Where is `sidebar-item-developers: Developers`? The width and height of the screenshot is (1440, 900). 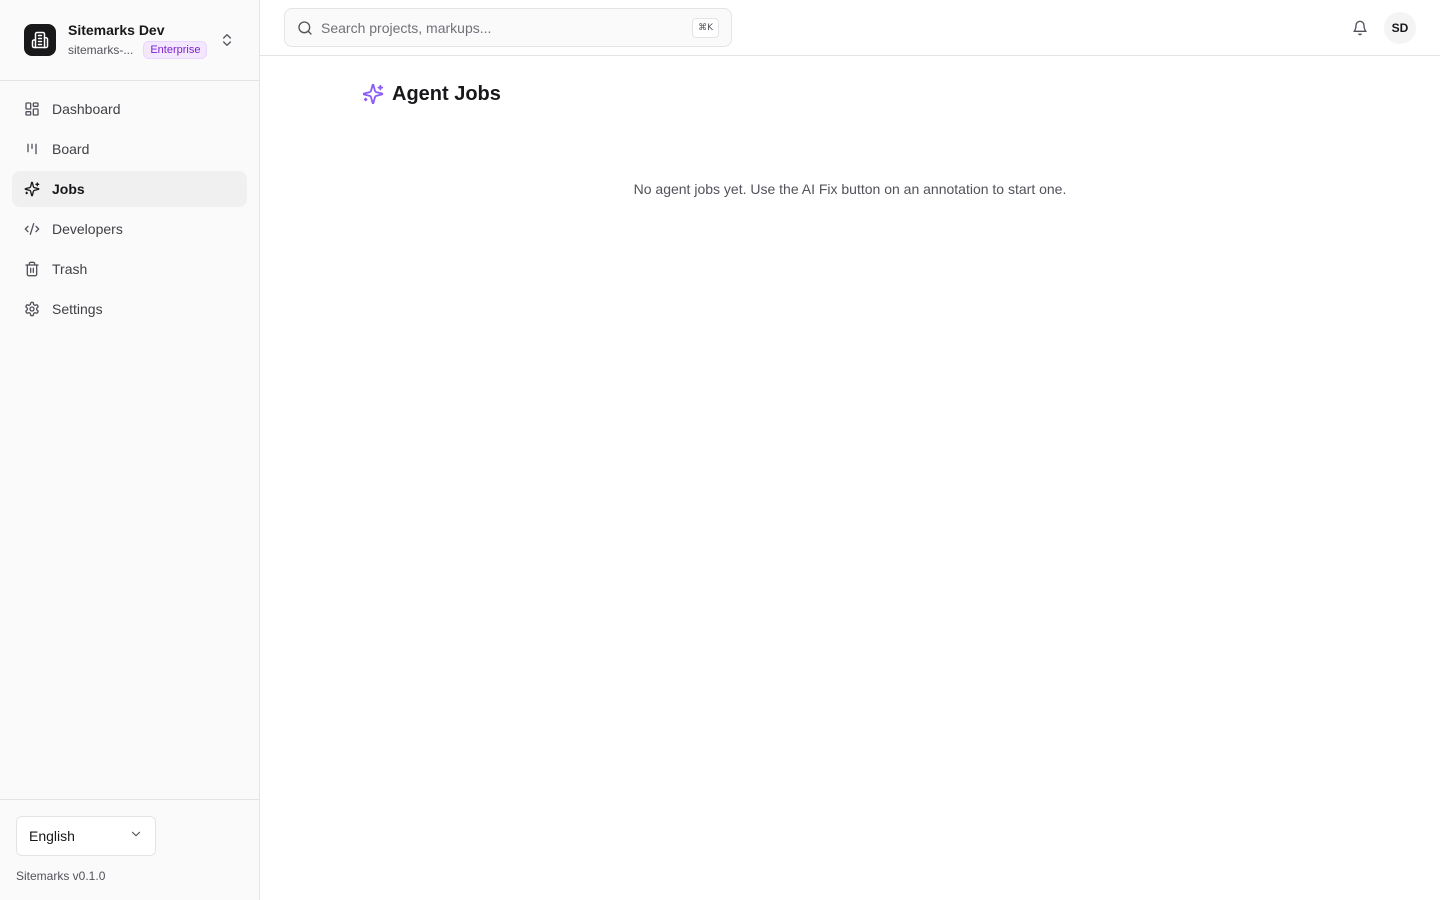
sidebar-item-developers: Developers is located at coordinates (129, 229).